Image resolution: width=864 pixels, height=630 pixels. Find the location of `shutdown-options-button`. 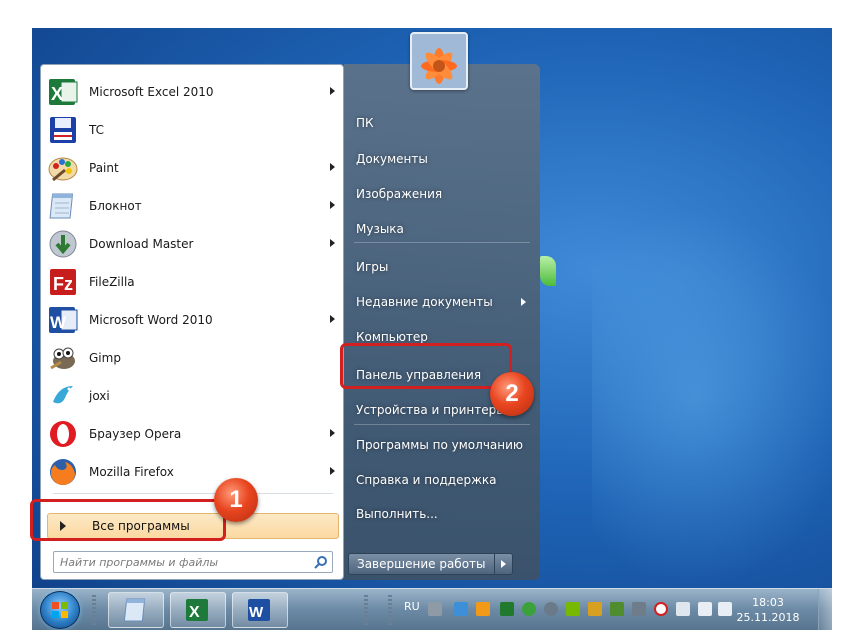

shutdown-options-button is located at coordinates (503, 564).